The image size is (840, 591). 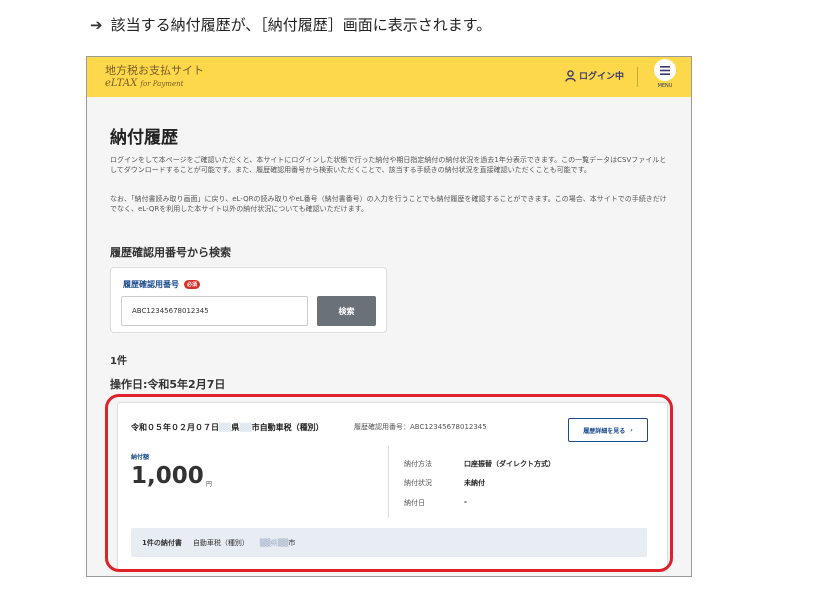 What do you see at coordinates (602, 77) in the screenshot?
I see `login-label: ログイン中` at bounding box center [602, 77].